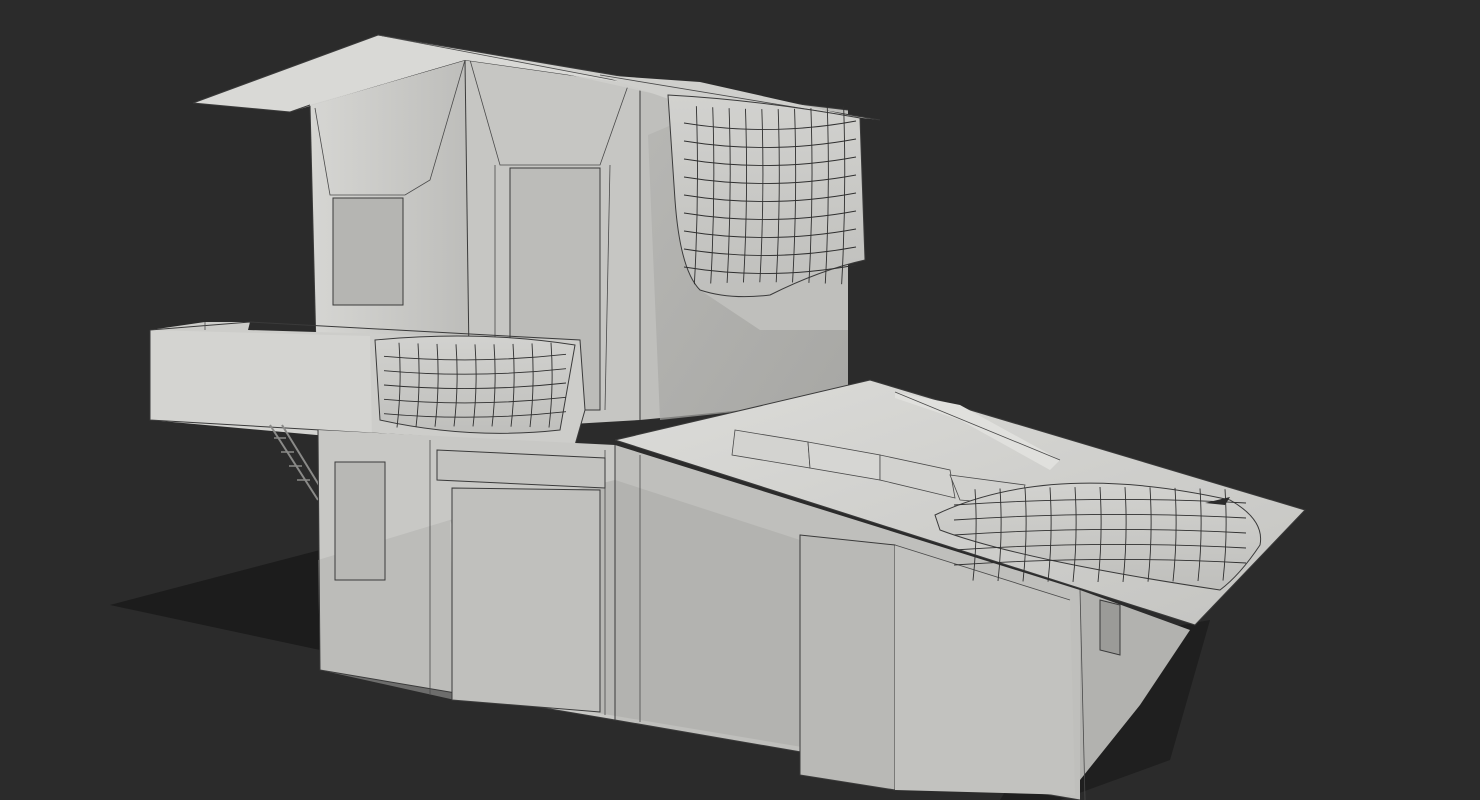  What do you see at coordinates (296, 462) in the screenshot?
I see `ladder` at bounding box center [296, 462].